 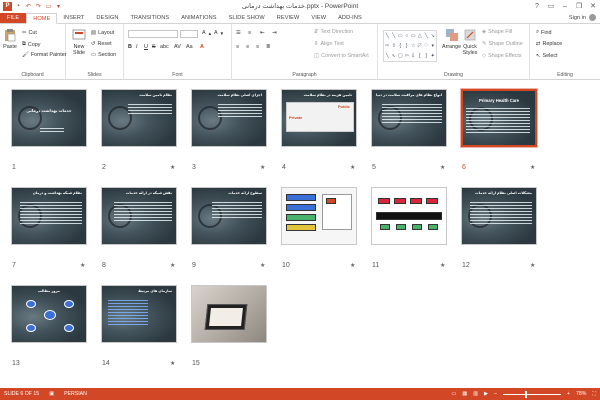 What do you see at coordinates (551, 6) in the screenshot?
I see `ribbon-options-icon: ▭` at bounding box center [551, 6].